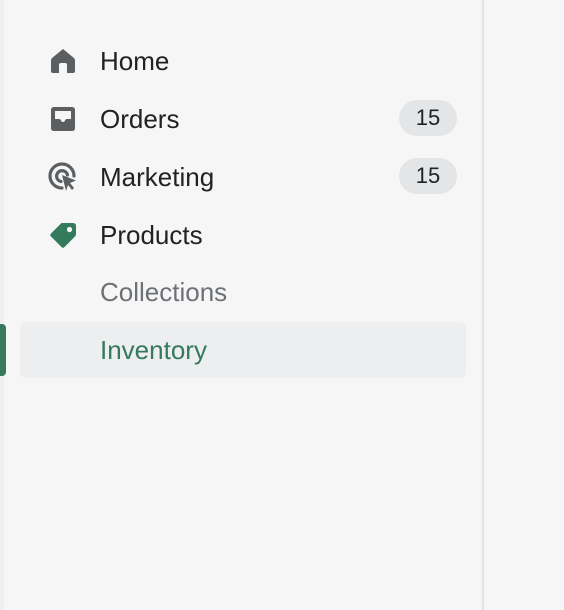  Describe the element at coordinates (151, 235) in the screenshot. I see `sidebar-item-label: Products` at that location.